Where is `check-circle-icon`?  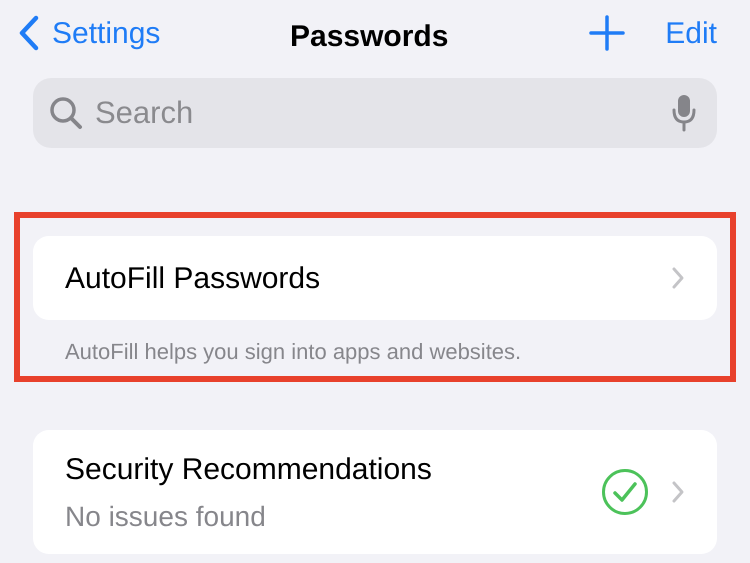
check-circle-icon is located at coordinates (625, 492).